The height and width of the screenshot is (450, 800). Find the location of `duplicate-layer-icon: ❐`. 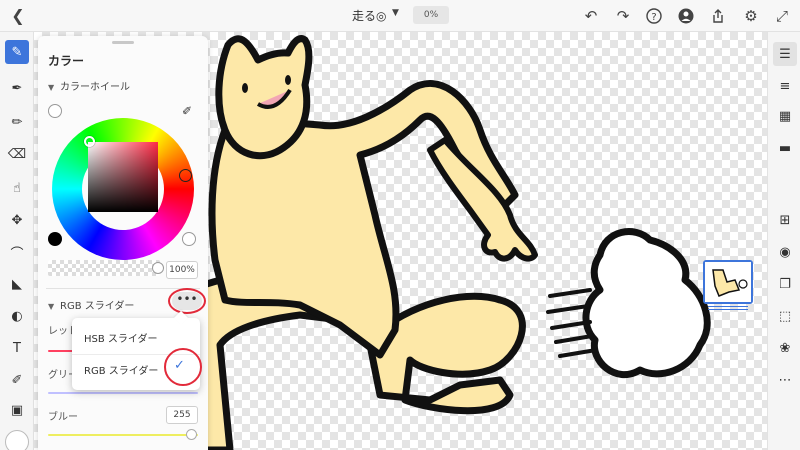

duplicate-layer-icon: ❐ is located at coordinates (785, 284).